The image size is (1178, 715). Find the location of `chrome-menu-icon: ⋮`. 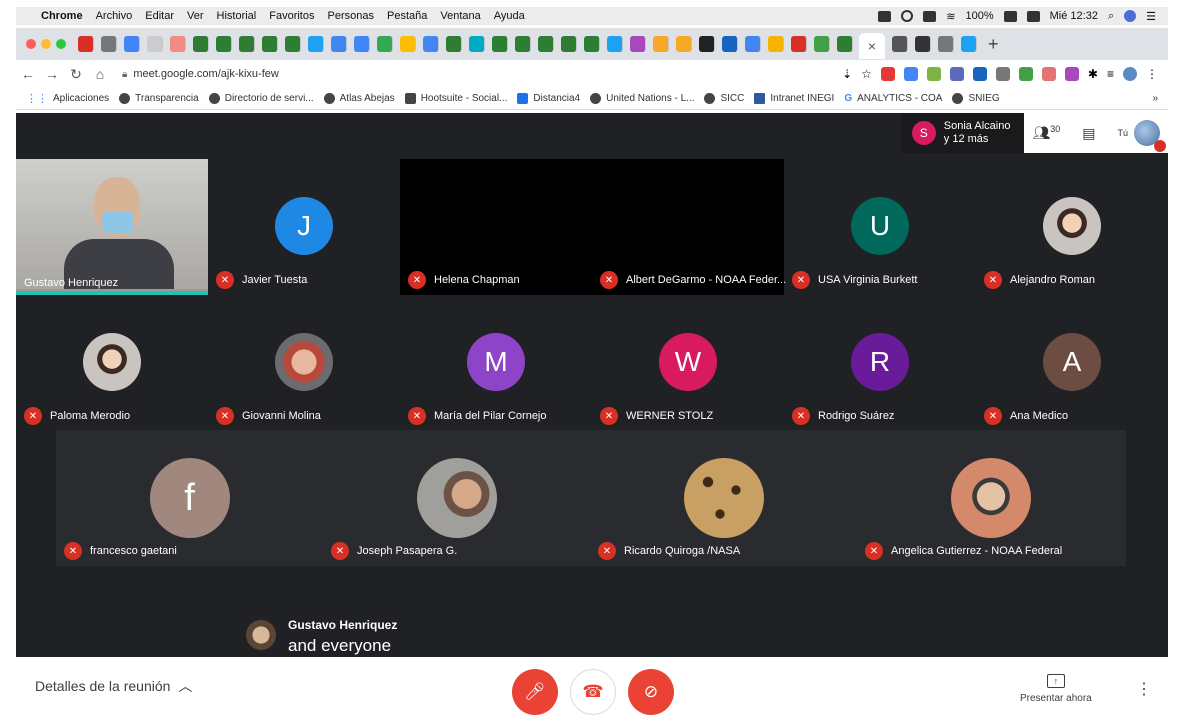

chrome-menu-icon: ⋮ is located at coordinates (1152, 74).